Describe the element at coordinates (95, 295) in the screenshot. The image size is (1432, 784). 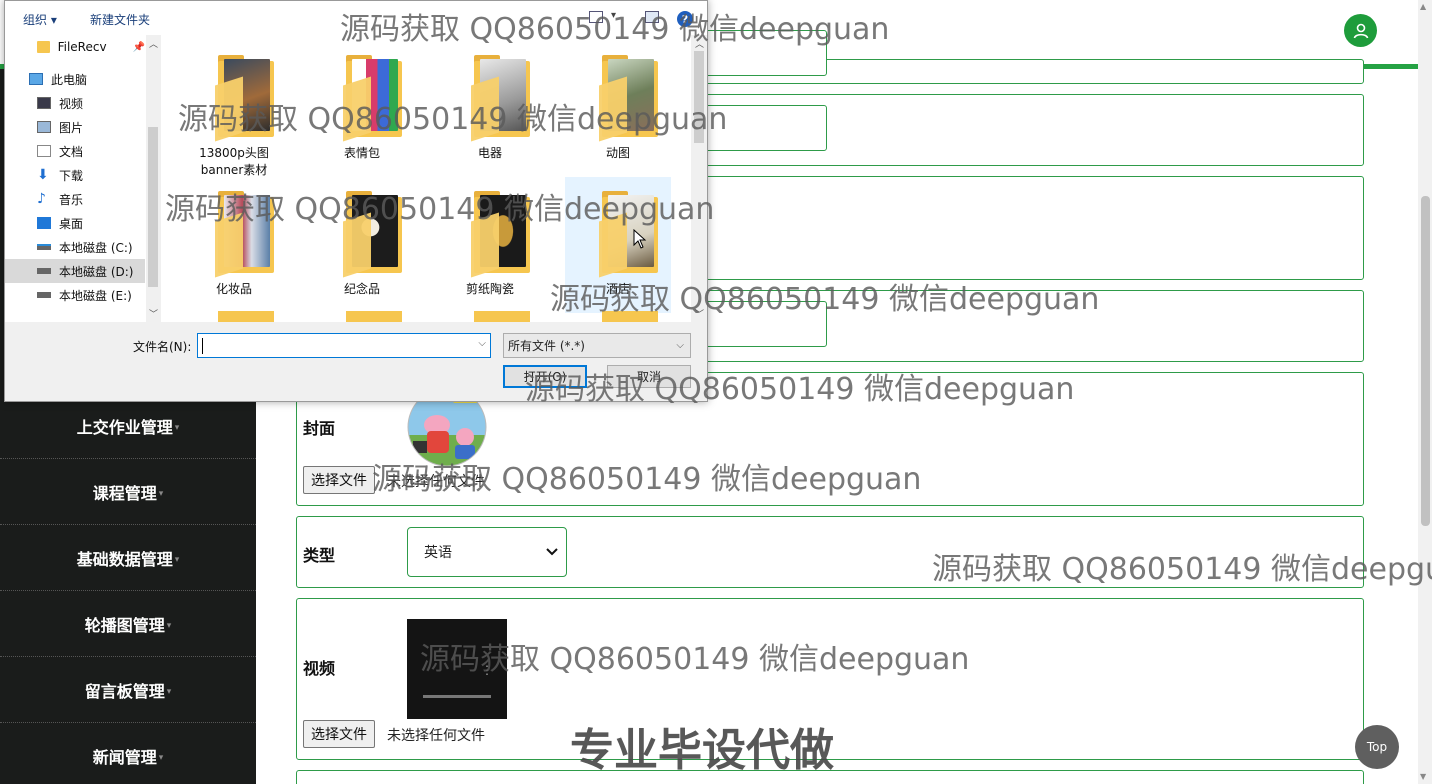
I see `nav-item-label: 本地磁盘 (E:)` at that location.